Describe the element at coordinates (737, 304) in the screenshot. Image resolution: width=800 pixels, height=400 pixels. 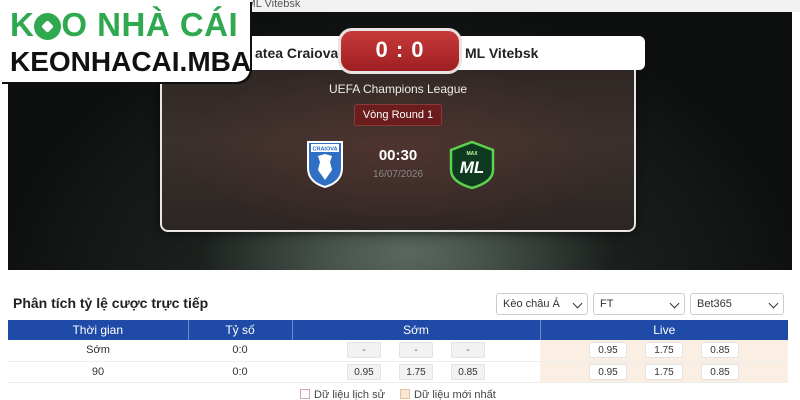
I see `bookmaker-select: Bet365` at that location.